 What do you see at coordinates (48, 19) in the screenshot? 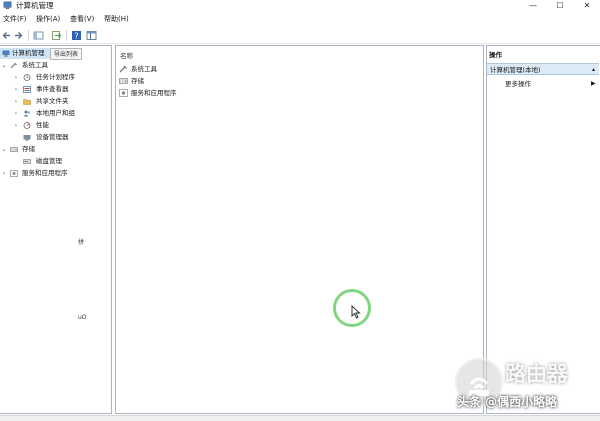
I see `menu-action: 操作(A)` at bounding box center [48, 19].